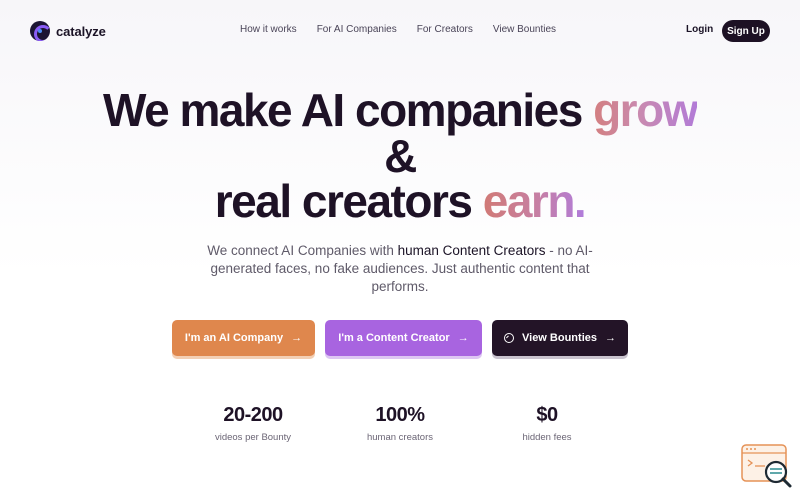  I want to click on hero-accent-earn: earn., so click(534, 201).